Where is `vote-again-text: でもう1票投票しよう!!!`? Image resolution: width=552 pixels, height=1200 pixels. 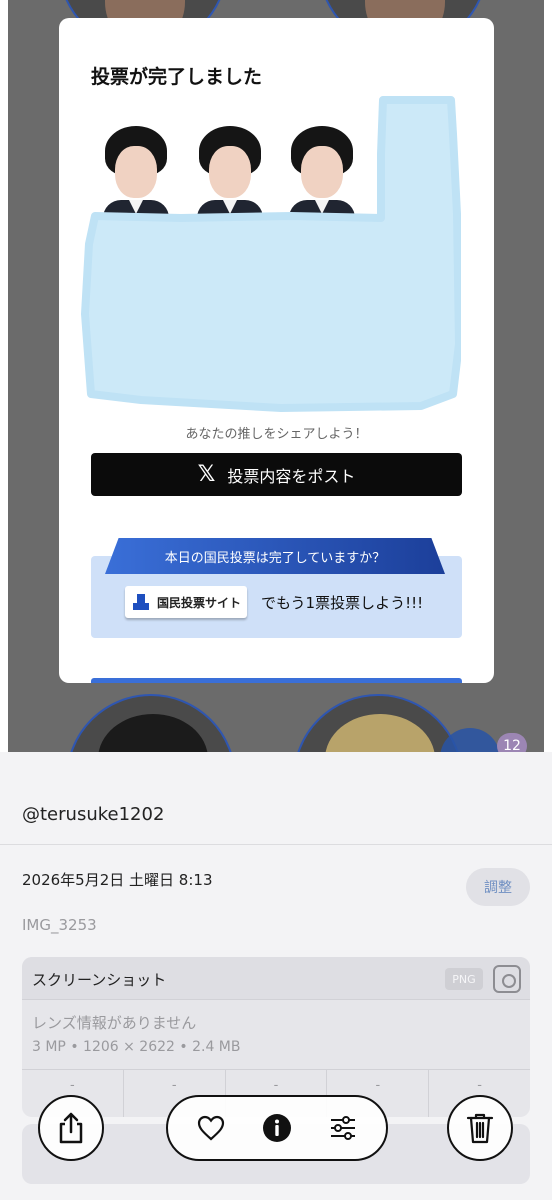 vote-again-text: でもう1票投票しよう!!! is located at coordinates (342, 603).